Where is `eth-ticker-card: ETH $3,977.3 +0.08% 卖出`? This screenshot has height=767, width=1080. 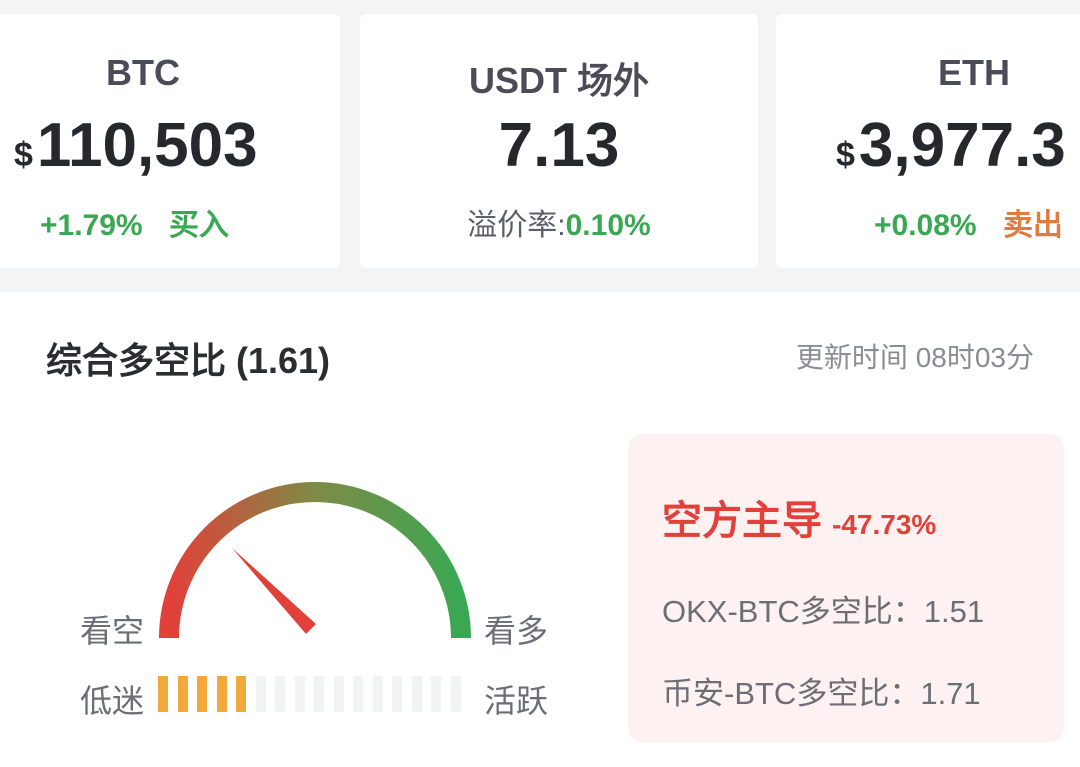 eth-ticker-card: ETH $3,977.3 +0.08% 卖出 is located at coordinates (928, 141).